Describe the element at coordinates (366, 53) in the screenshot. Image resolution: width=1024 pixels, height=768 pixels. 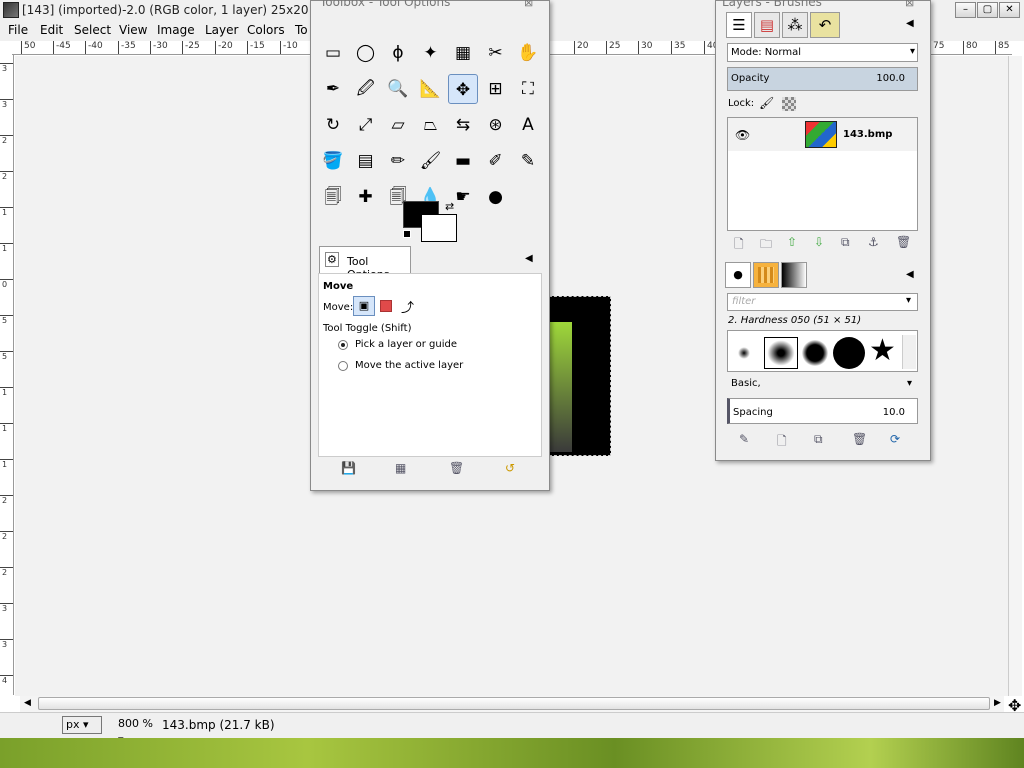
I see `ellipse-select-icon: ◯` at that location.